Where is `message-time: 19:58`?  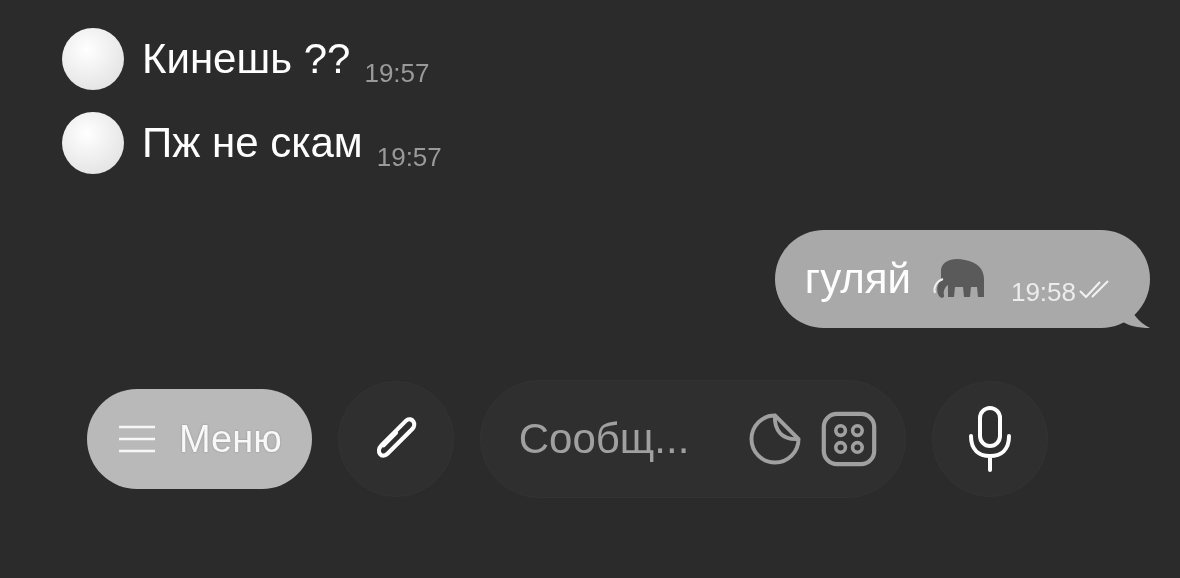
message-time: 19:58 is located at coordinates (1043, 292).